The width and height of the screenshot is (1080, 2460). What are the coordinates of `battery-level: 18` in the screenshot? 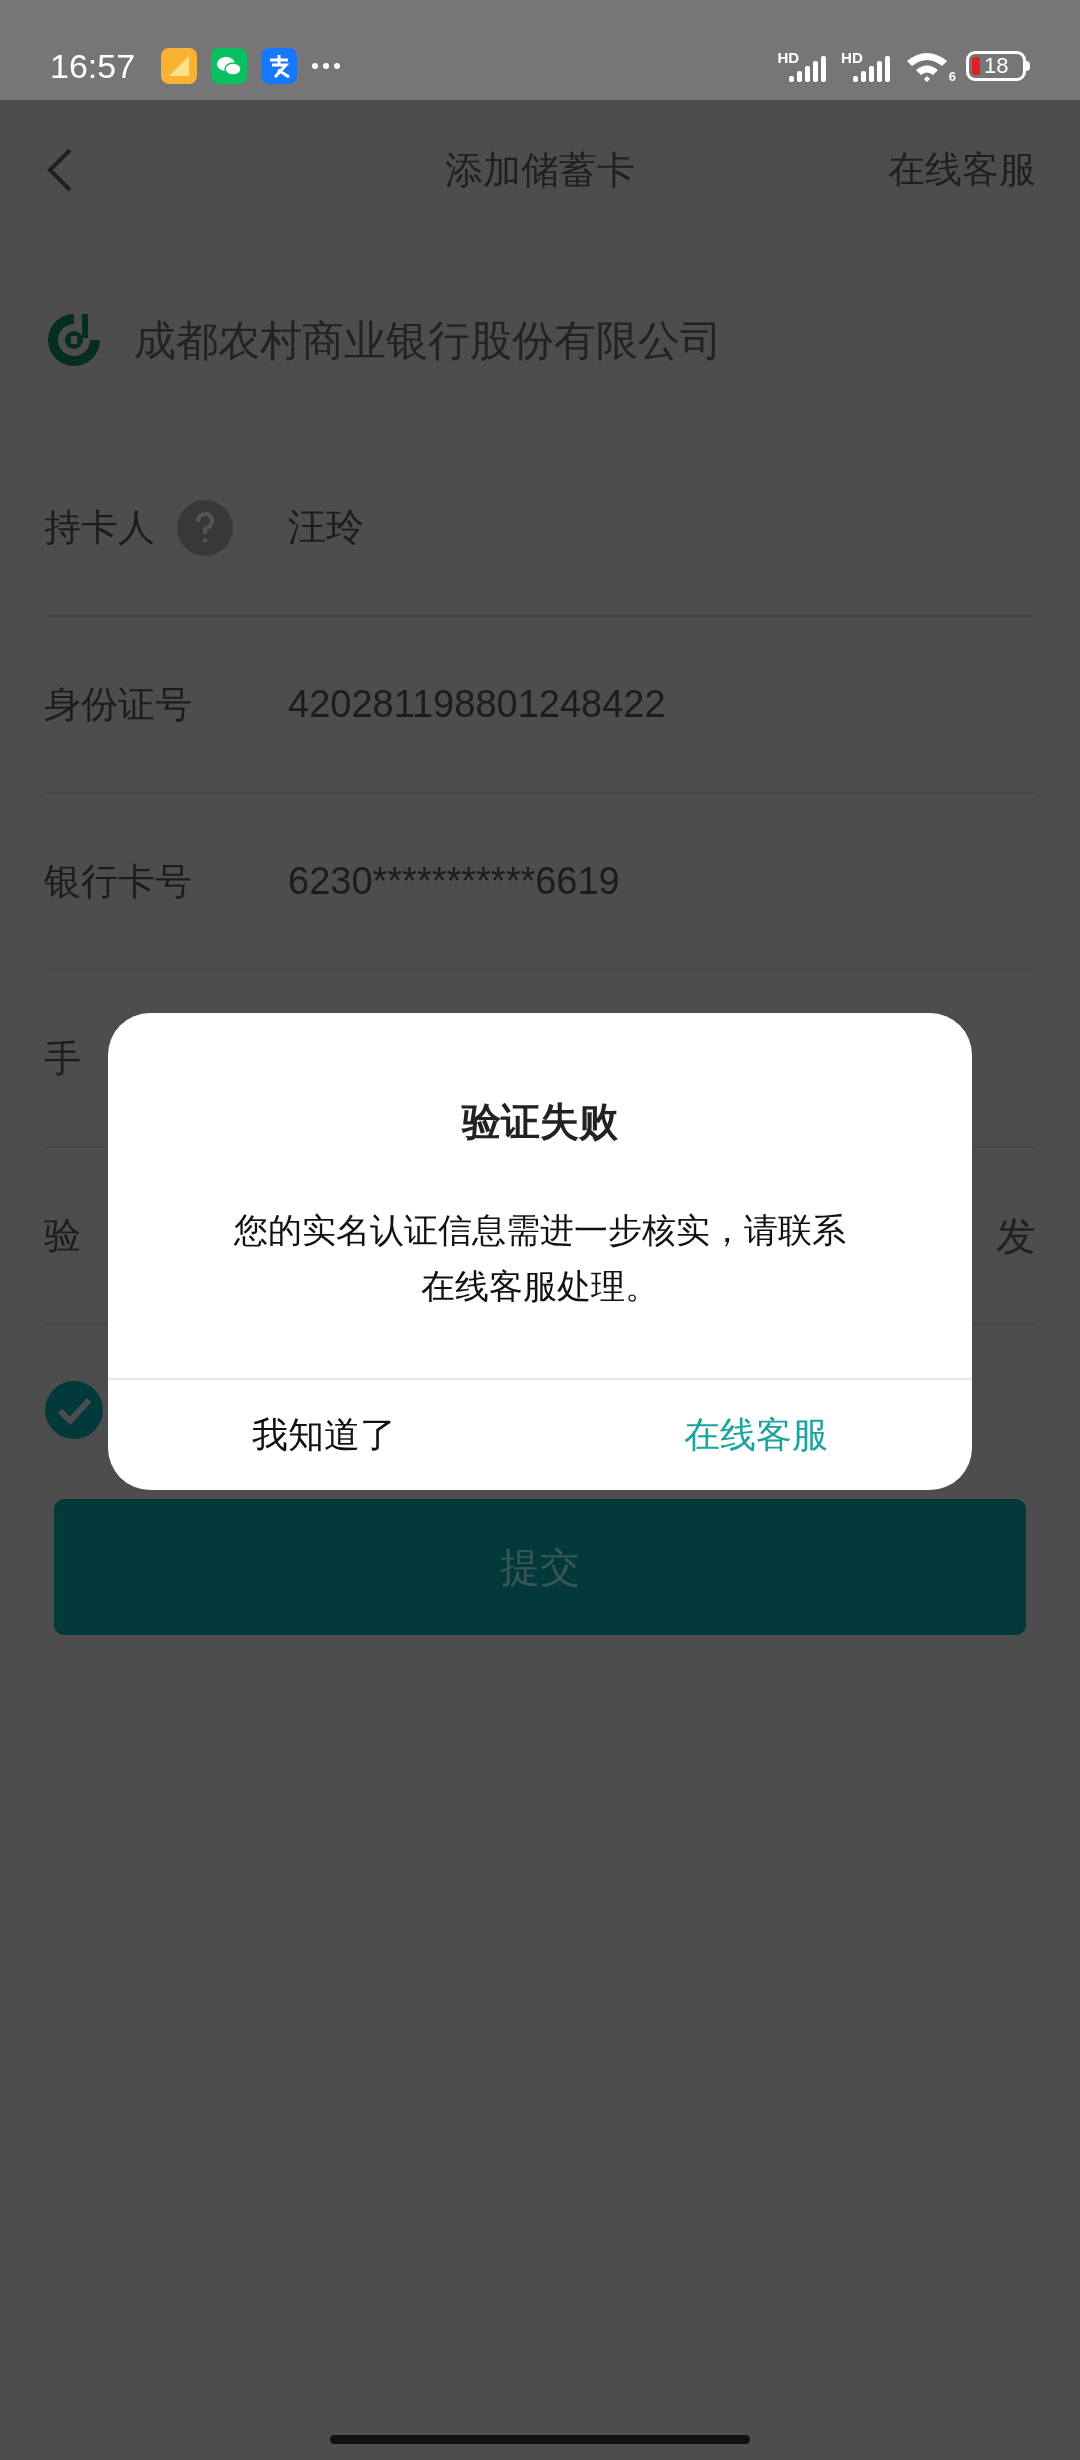 It's located at (996, 66).